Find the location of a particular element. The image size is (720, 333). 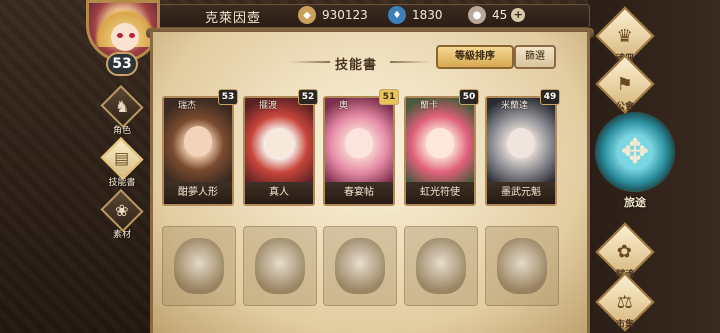

player-name: 克萊因壺 is located at coordinates (233, 18).